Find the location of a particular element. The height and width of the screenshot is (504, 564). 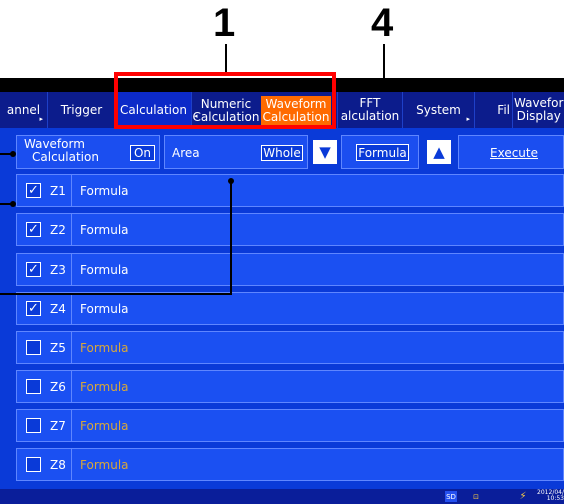

area-value: Whole is located at coordinates (282, 153).